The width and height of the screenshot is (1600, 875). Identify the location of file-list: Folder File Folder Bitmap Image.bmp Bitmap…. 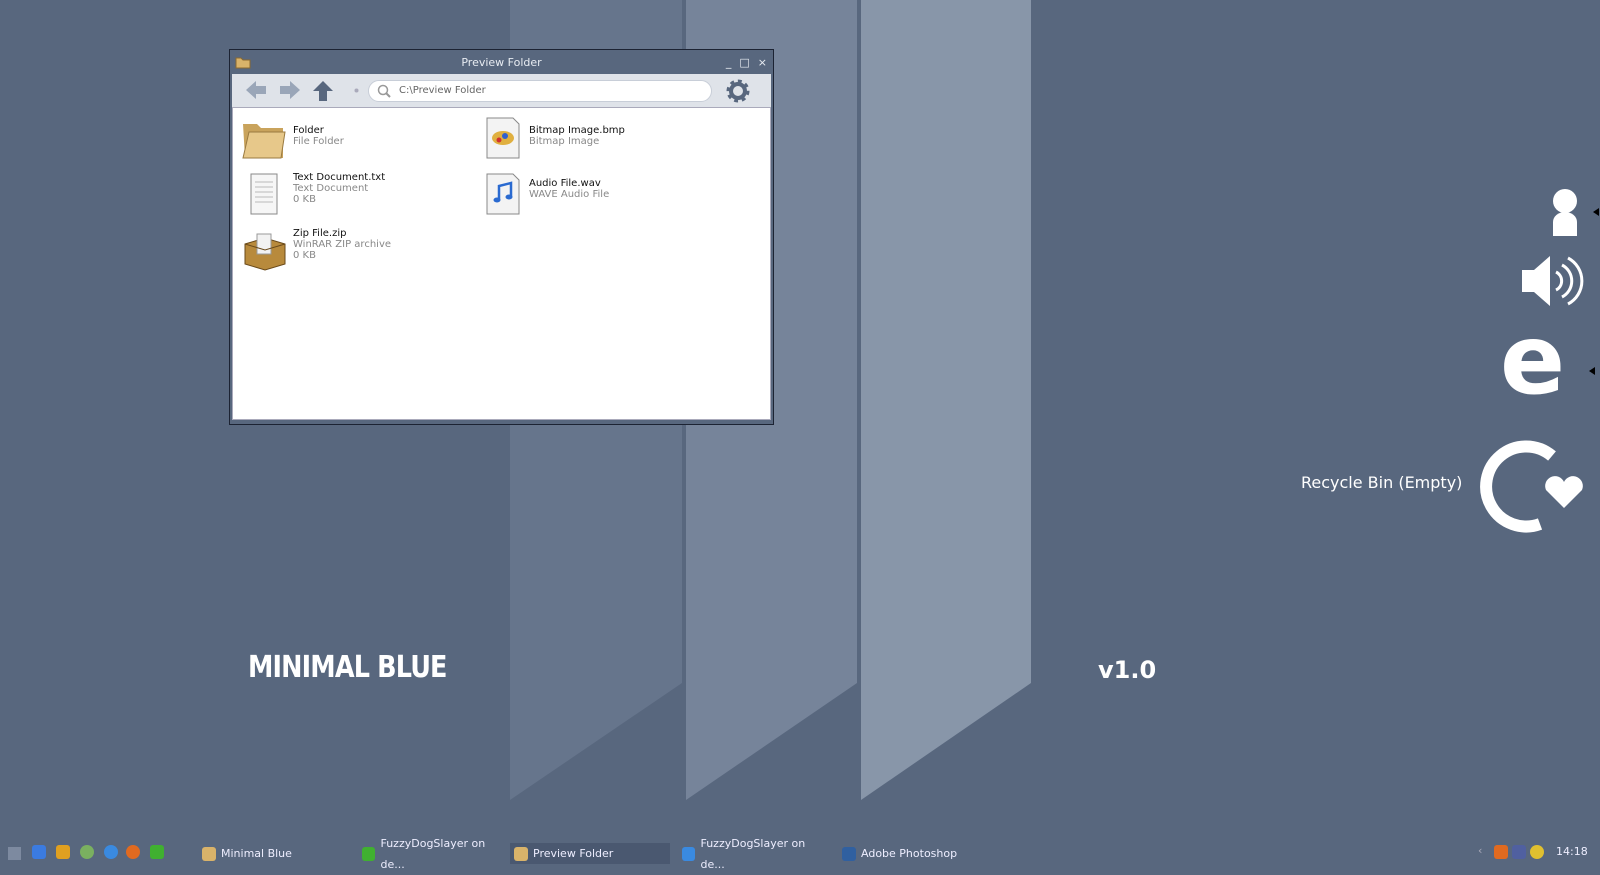
(501, 263).